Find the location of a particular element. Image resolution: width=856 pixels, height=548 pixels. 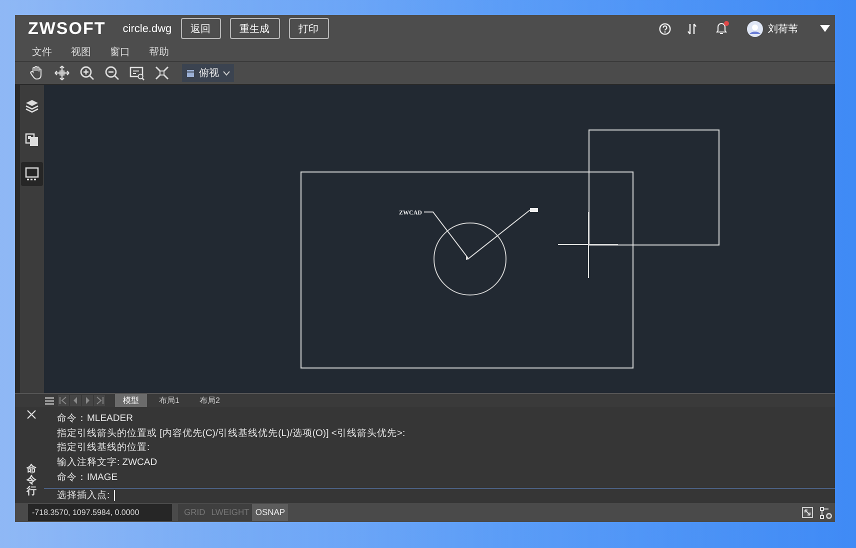

command-history-line: 输入注释文字: ZWCAD is located at coordinates (107, 463).